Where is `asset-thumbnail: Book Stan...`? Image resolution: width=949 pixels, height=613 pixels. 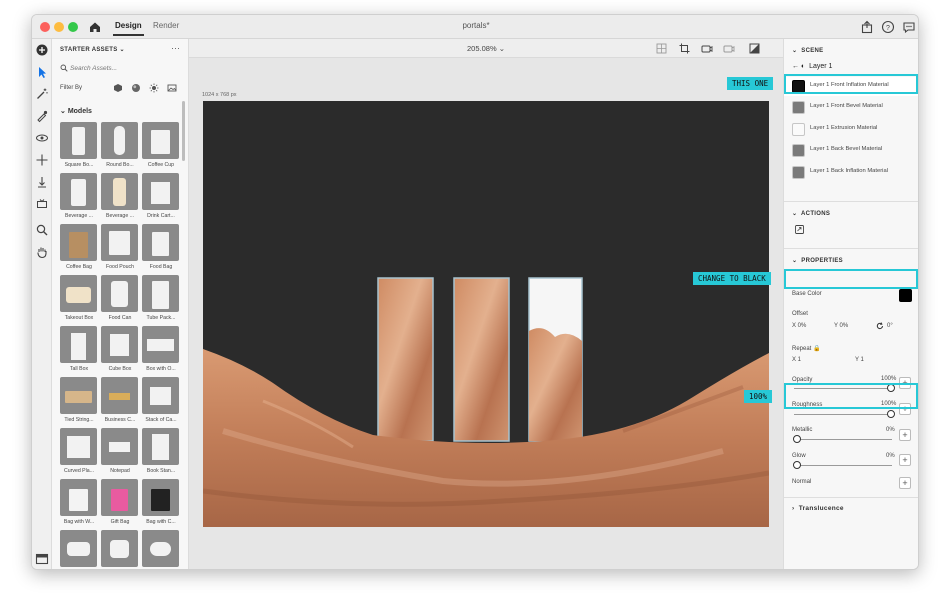
asset-thumbnail: Book Stan... is located at coordinates (162, 453).